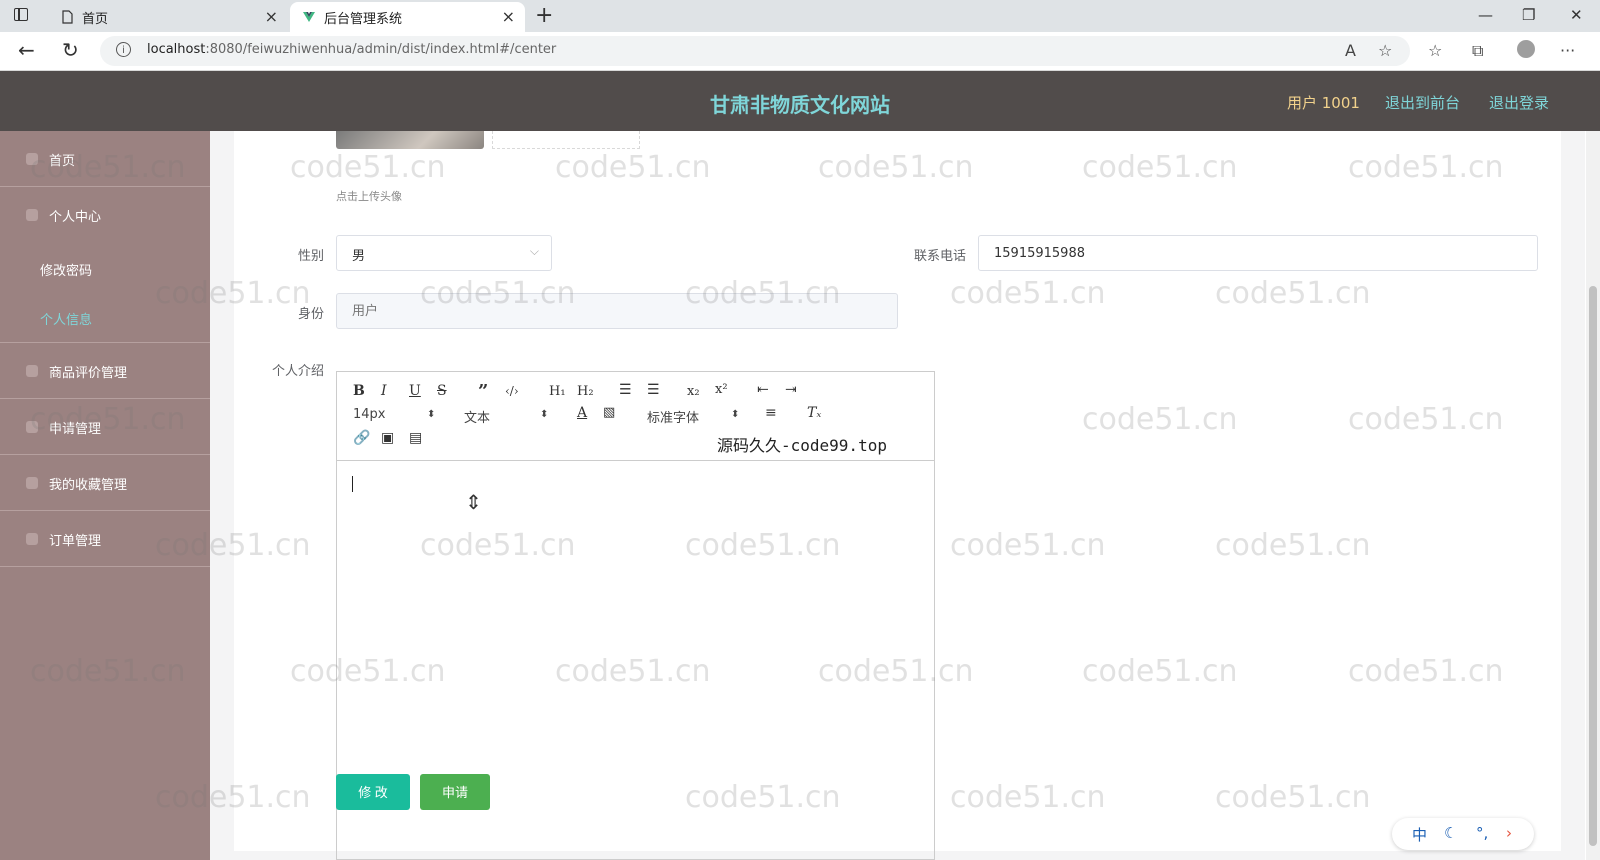 Image resolution: width=1600 pixels, height=860 pixels. Describe the element at coordinates (444, 253) in the screenshot. I see `gender-select: 男 ⌵` at that location.